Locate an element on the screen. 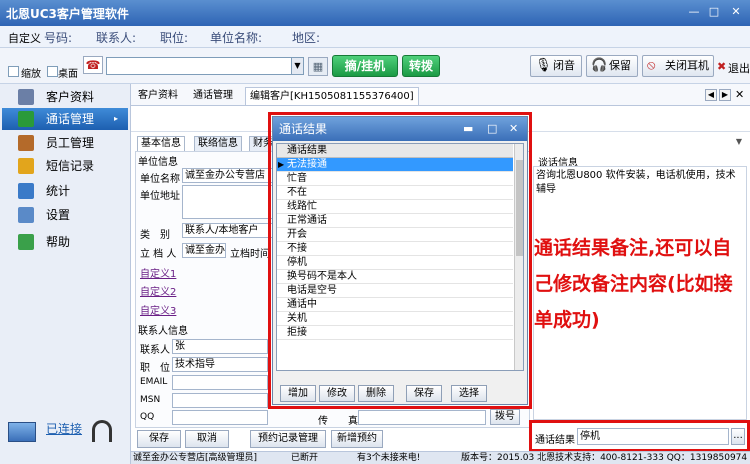 This screenshot has width=750, height=464. hold-button: 🎧 保留 is located at coordinates (612, 66).